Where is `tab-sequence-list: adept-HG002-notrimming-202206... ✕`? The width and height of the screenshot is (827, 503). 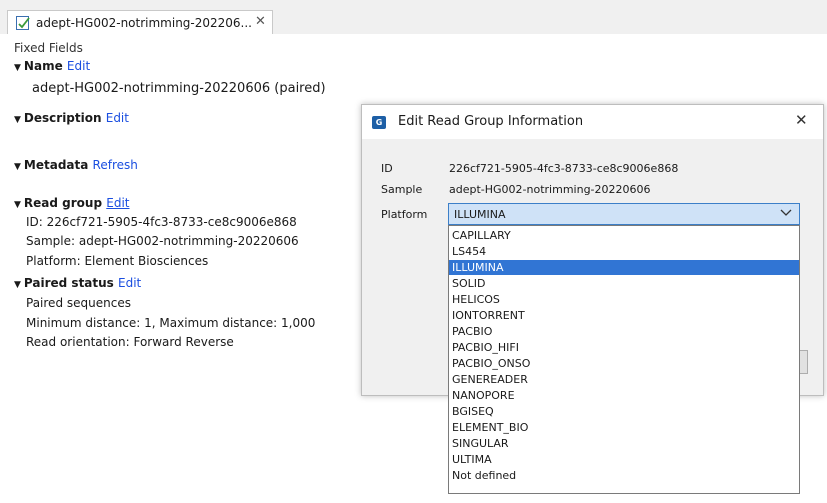
tab-sequence-list: adept-HG002-notrimming-202206... ✕ is located at coordinates (140, 22).